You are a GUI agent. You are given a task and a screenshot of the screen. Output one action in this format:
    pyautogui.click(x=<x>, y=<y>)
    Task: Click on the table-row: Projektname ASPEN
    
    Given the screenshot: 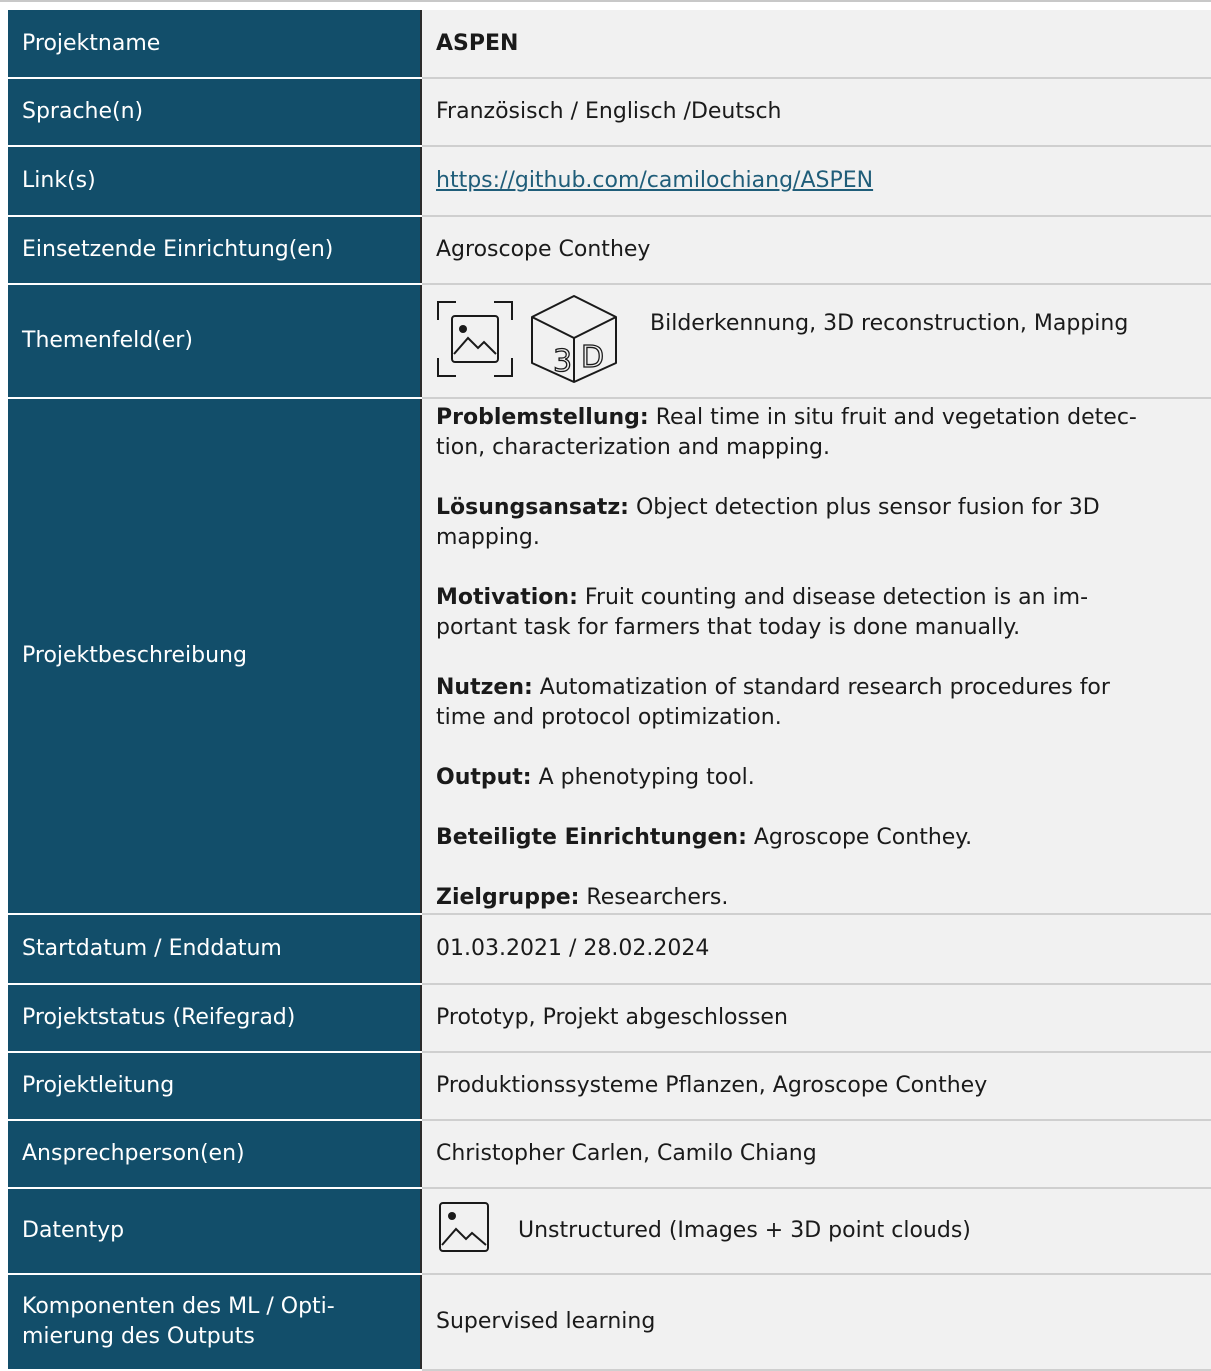 What is the action you would take?
    pyautogui.click(x=609, y=44)
    